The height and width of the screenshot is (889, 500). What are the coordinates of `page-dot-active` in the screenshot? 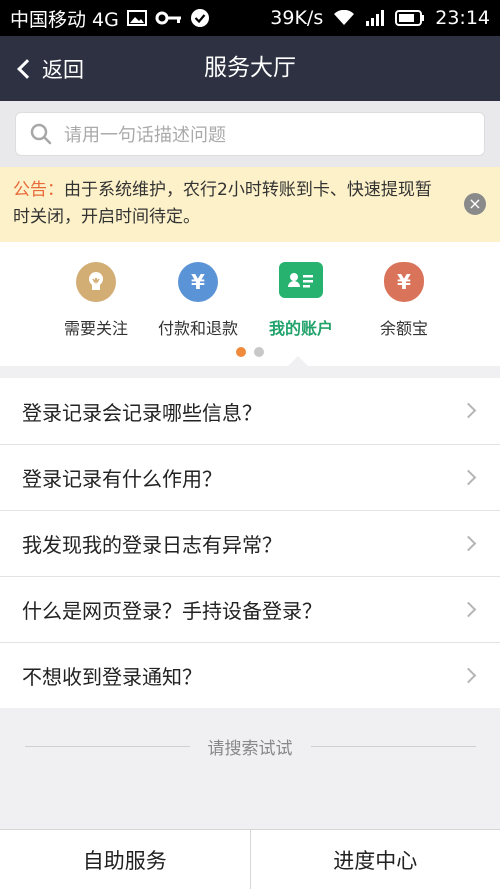 It's located at (241, 352).